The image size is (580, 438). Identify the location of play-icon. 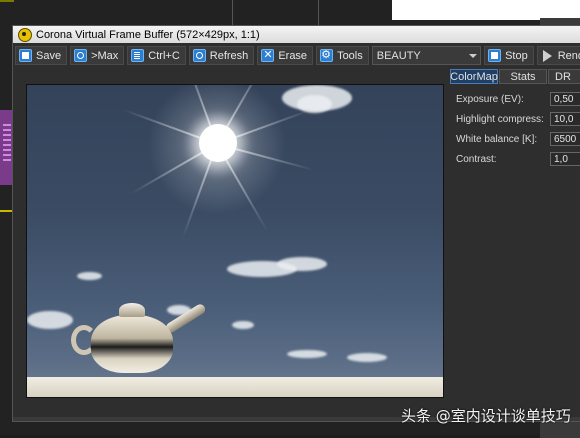
(547, 55).